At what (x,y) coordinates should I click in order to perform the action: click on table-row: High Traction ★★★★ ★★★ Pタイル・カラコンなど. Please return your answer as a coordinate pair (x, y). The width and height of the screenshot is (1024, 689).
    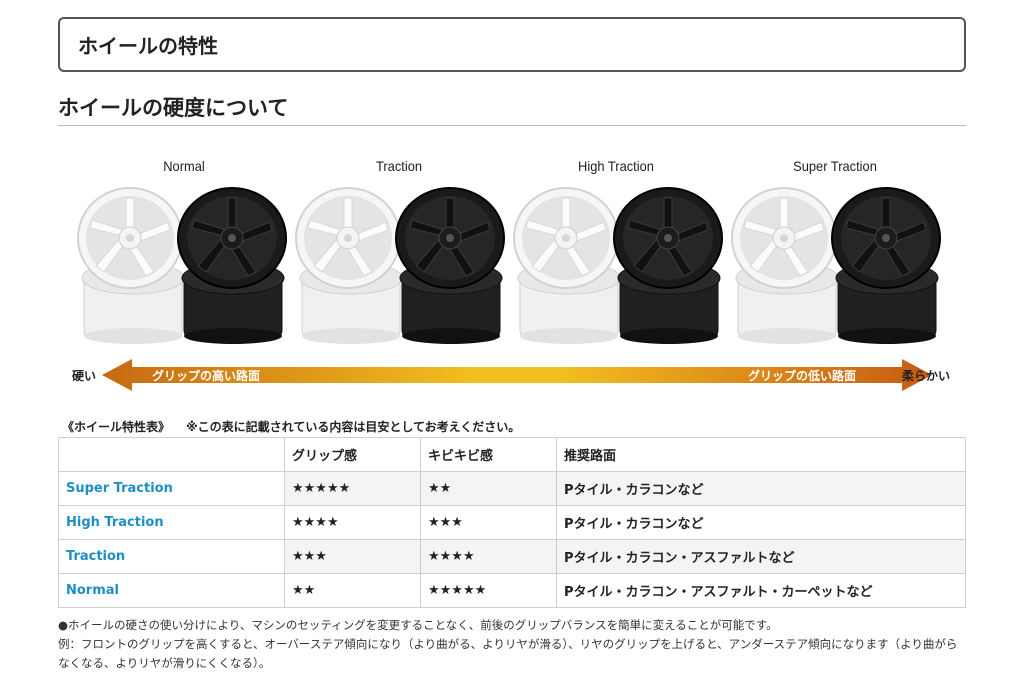
    Looking at the image, I should click on (512, 522).